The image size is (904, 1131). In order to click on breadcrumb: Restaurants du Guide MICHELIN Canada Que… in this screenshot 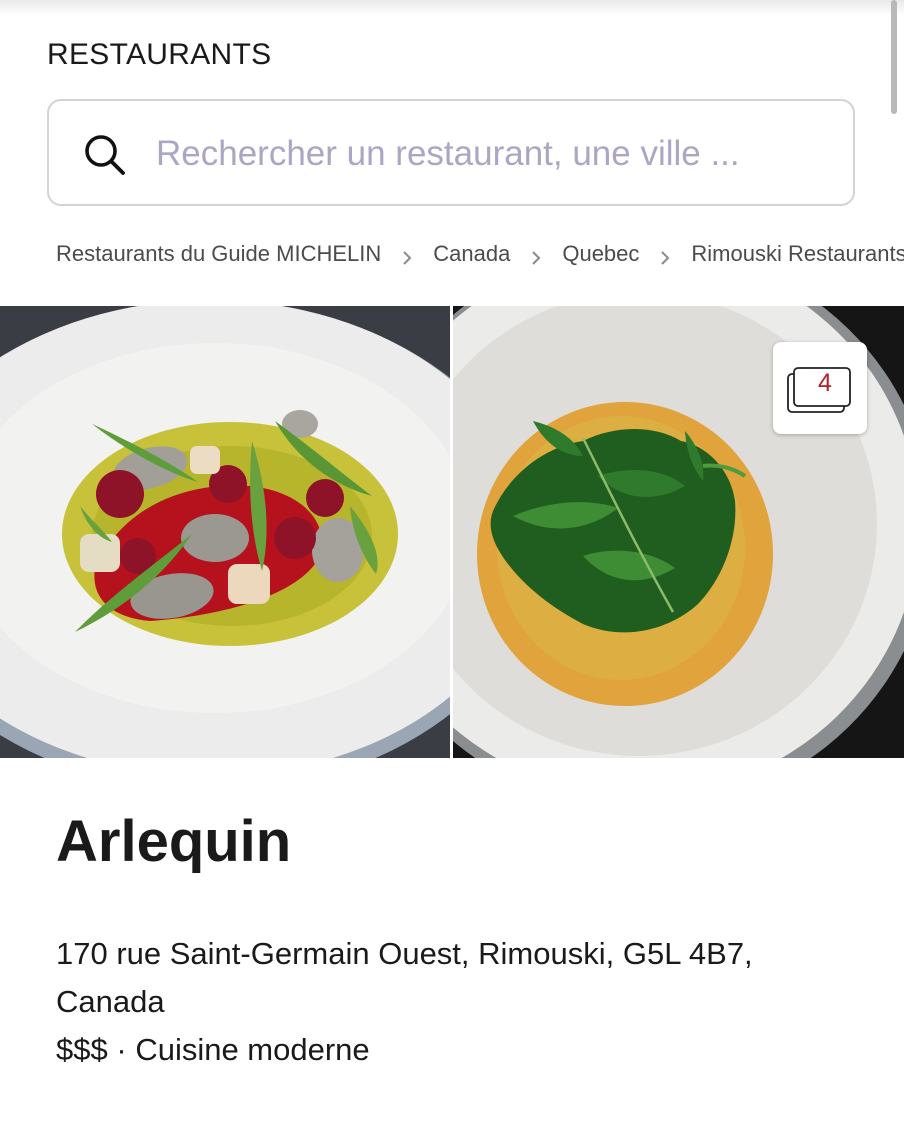, I will do `click(480, 254)`.